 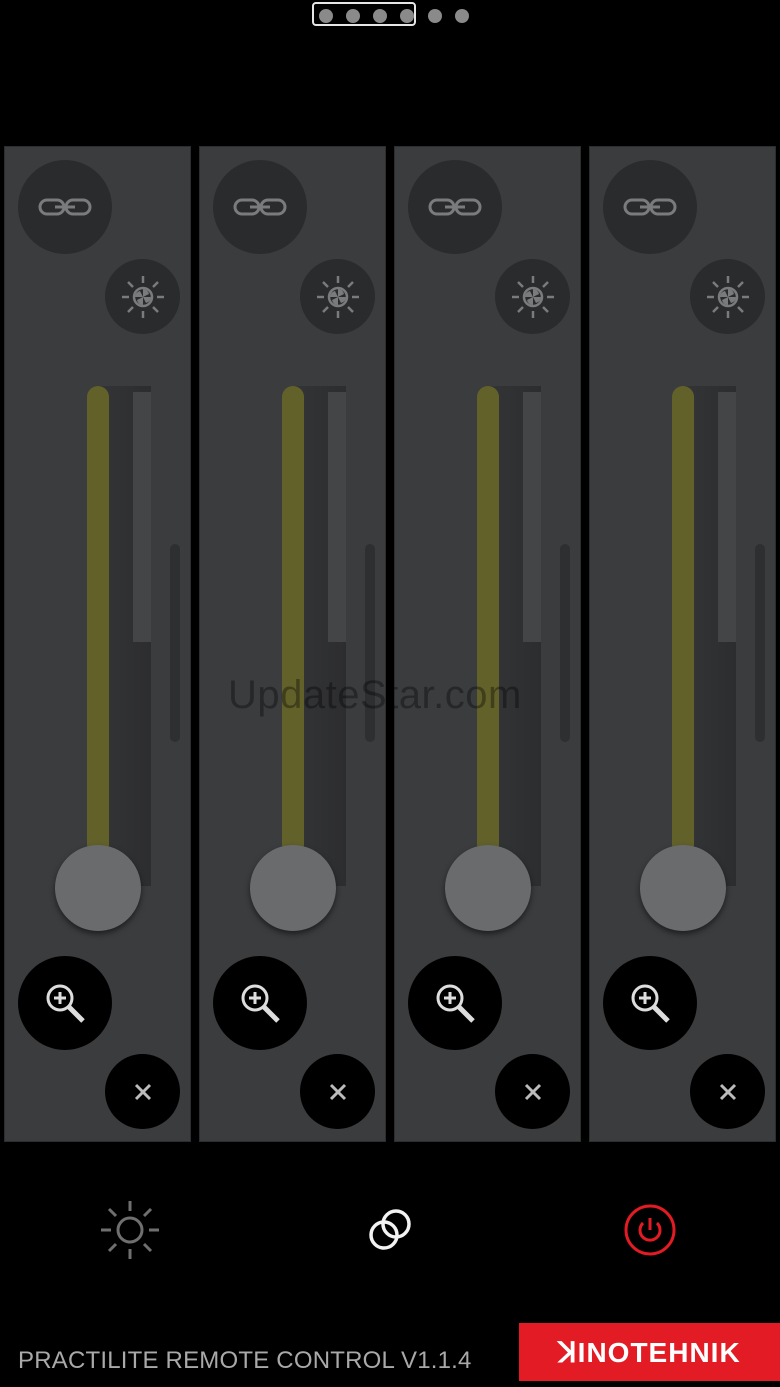 I want to click on power-icon, so click(x=650, y=1230).